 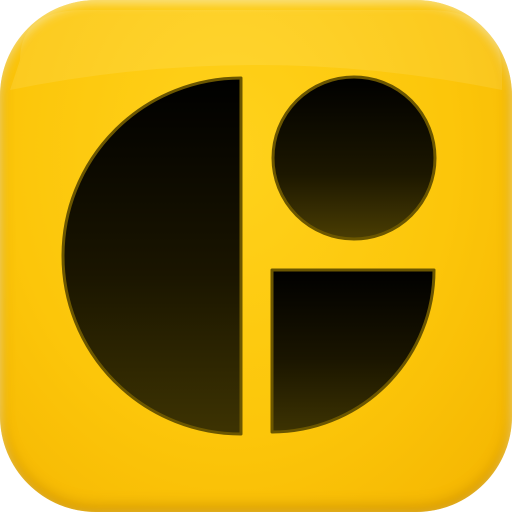 What do you see at coordinates (354, 158) in the screenshot?
I see `top-right-circle-shape` at bounding box center [354, 158].